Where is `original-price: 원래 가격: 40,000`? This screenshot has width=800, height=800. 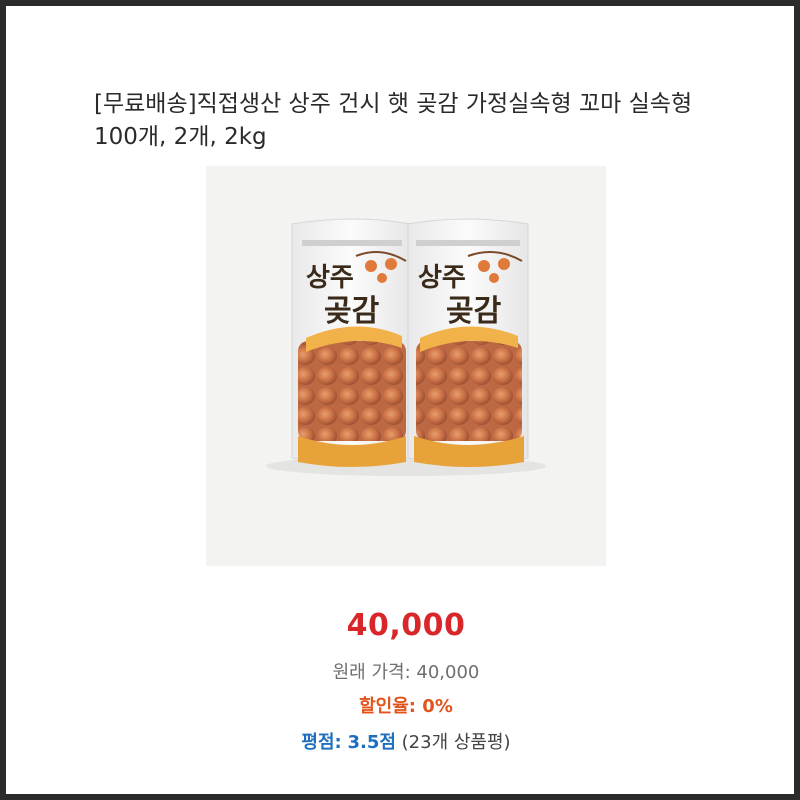 original-price: 원래 가격: 40,000 is located at coordinates (403, 671).